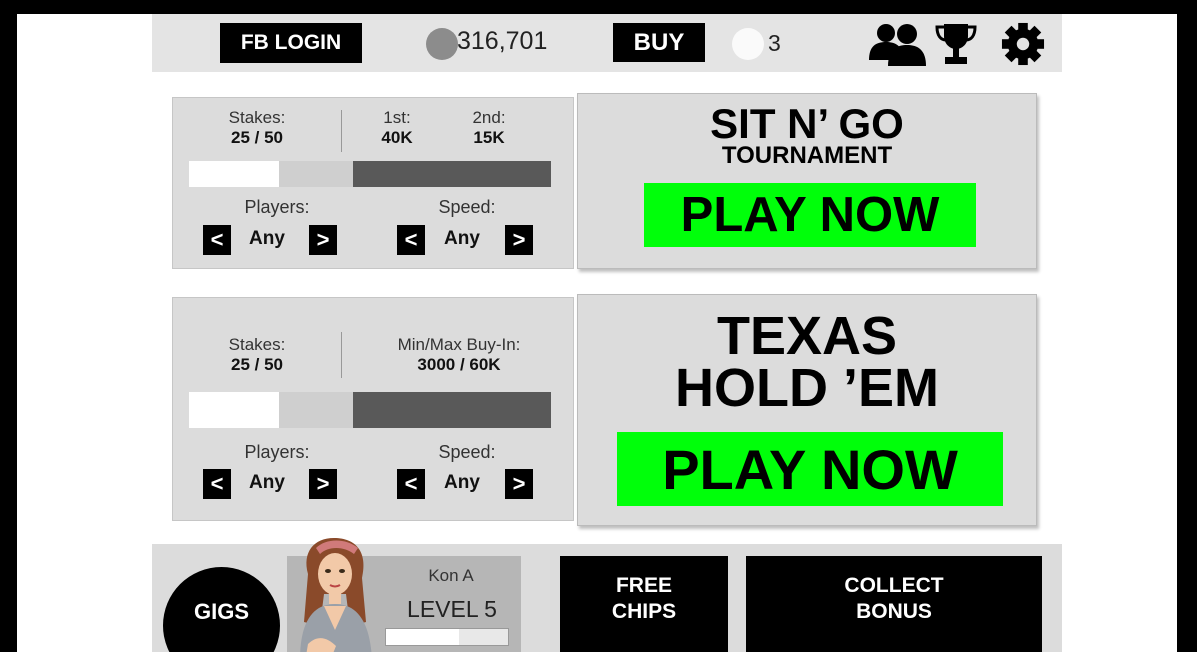 Image resolution: width=1197 pixels, height=652 pixels. Describe the element at coordinates (1023, 44) in the screenshot. I see `gear-icon` at that location.